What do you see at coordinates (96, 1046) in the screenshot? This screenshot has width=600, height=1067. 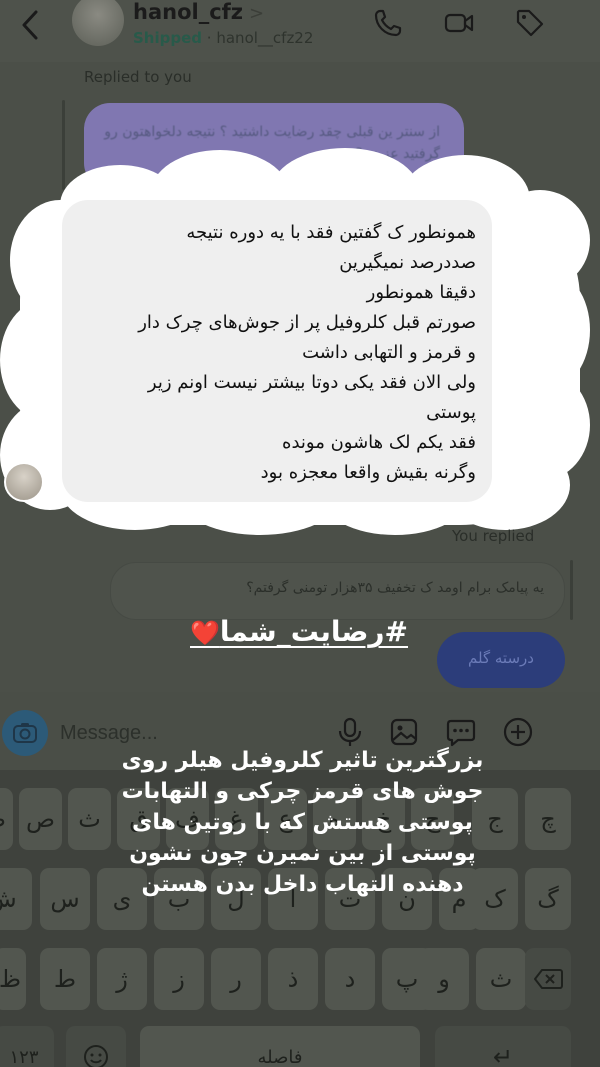 I see `emoji-key-icon` at bounding box center [96, 1046].